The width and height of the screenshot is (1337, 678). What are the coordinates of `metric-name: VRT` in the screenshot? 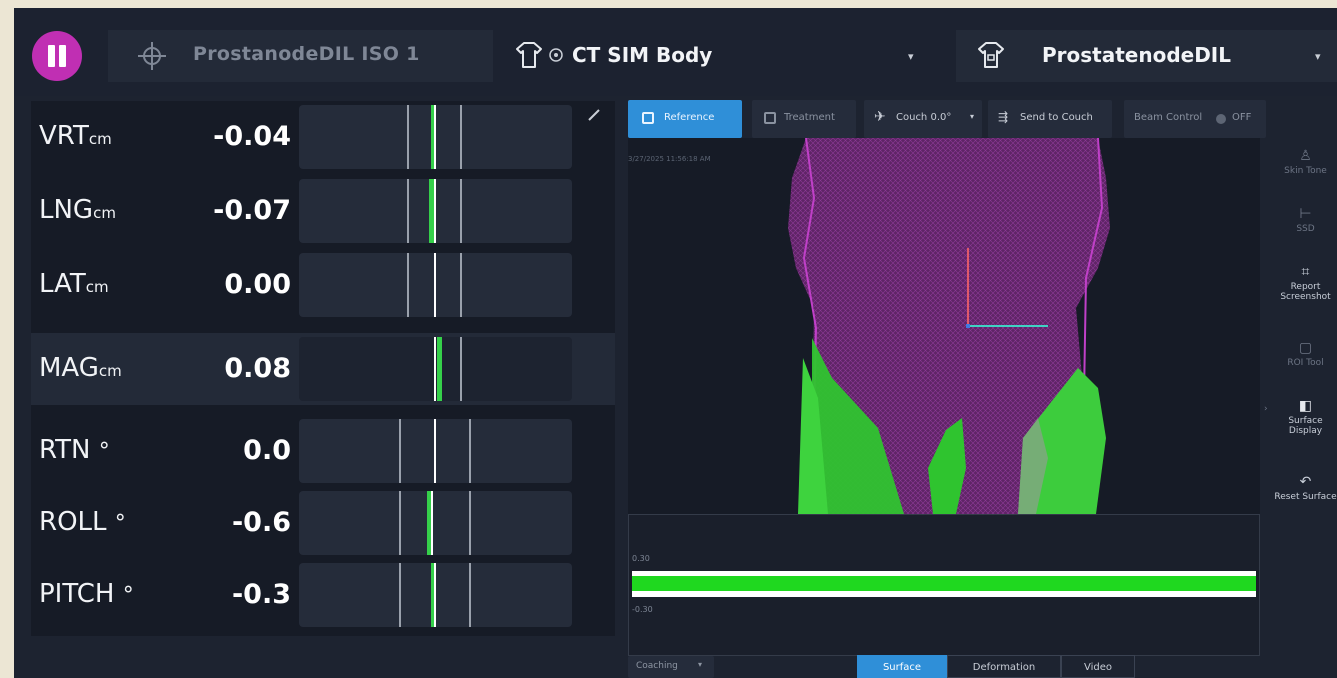 It's located at (64, 136).